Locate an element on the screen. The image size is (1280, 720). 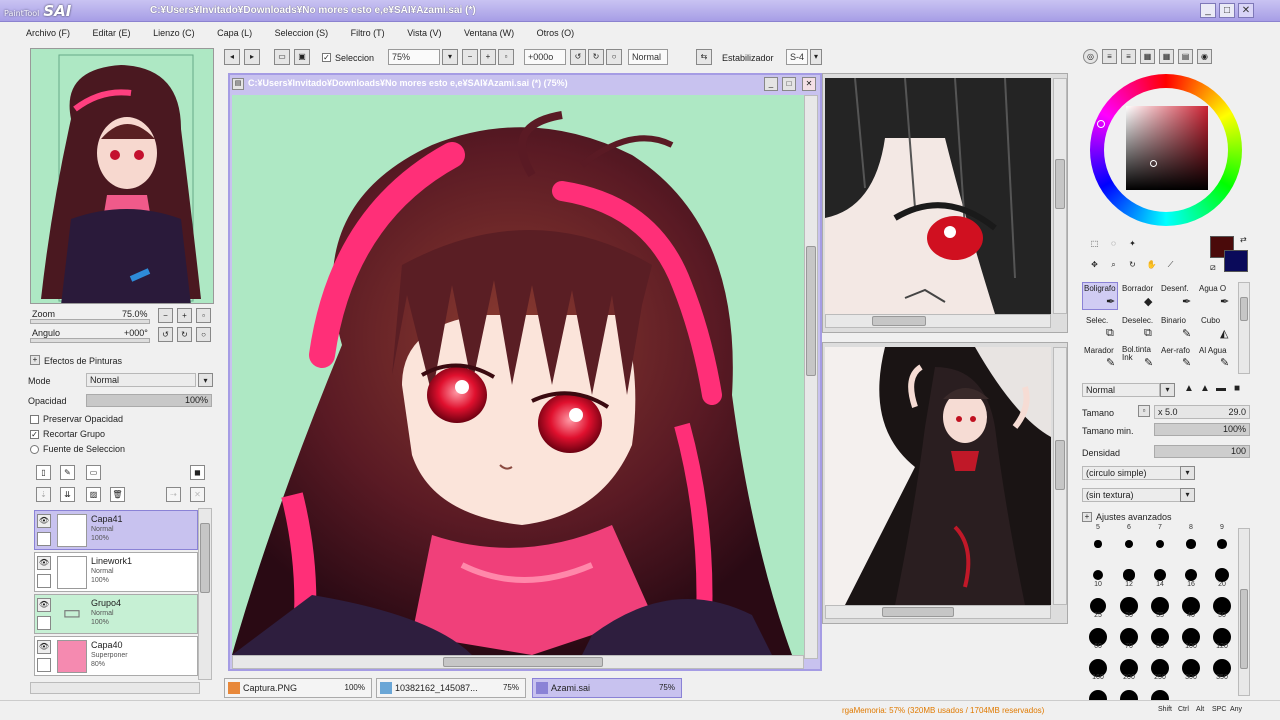
zoom-dropdown-icon: ▾ is located at coordinates (450, 57).